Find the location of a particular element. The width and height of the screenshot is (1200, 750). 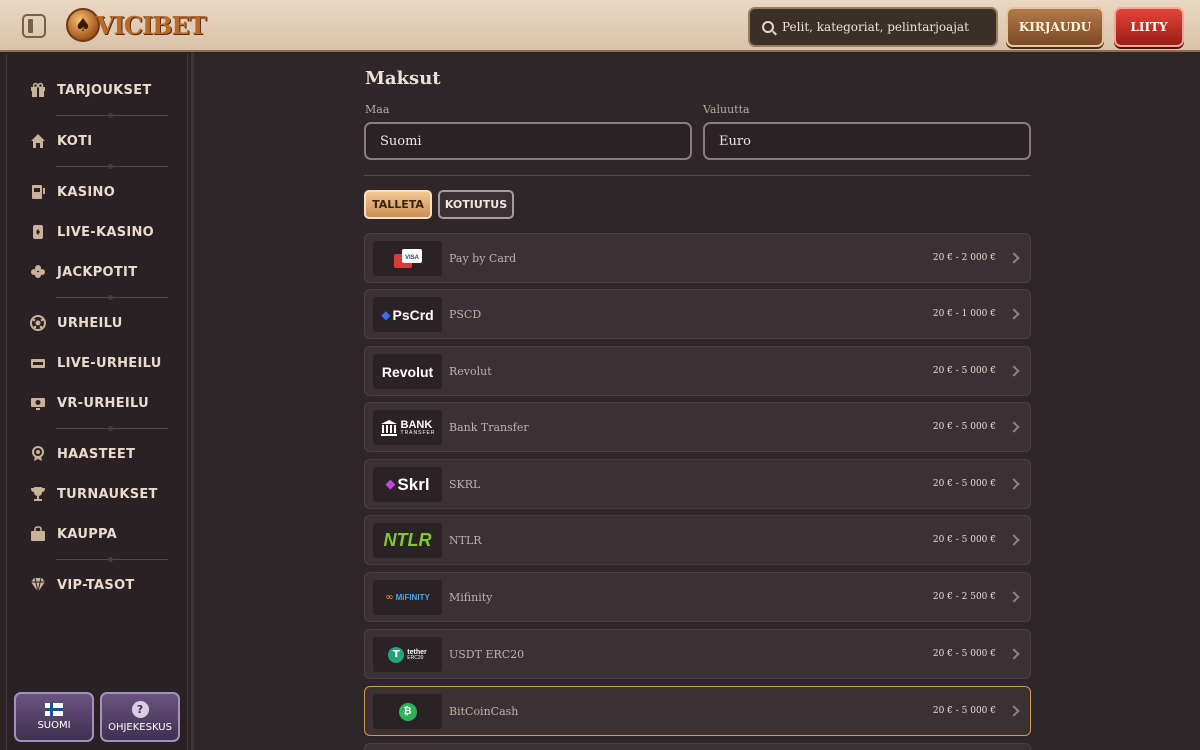

method-range: 20 € - 2 000 € is located at coordinates (964, 258).